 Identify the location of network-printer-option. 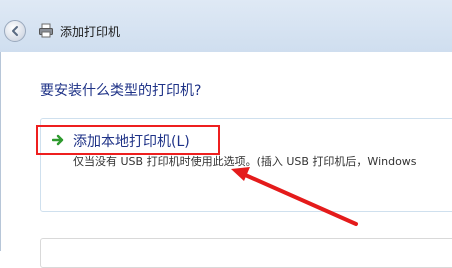
(246, 253).